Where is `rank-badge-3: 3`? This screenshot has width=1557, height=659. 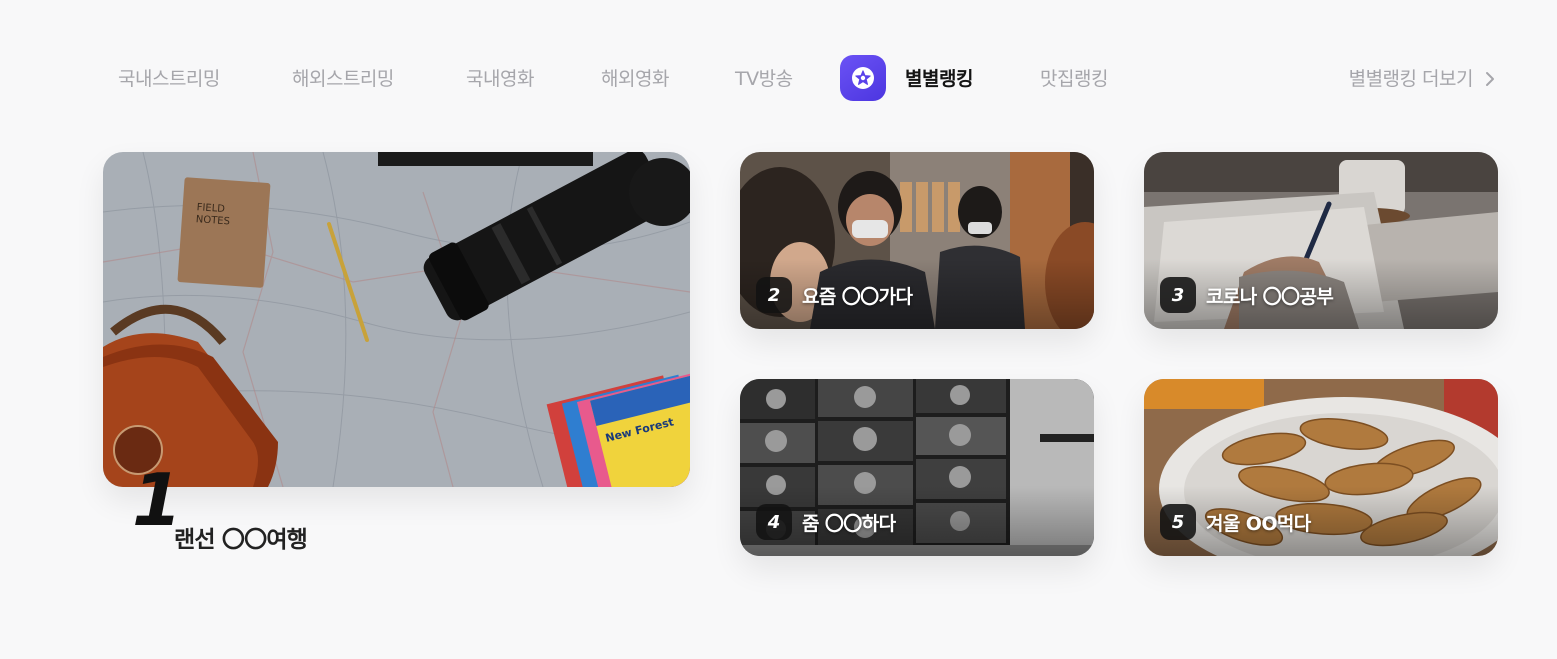 rank-badge-3: 3 is located at coordinates (1178, 295).